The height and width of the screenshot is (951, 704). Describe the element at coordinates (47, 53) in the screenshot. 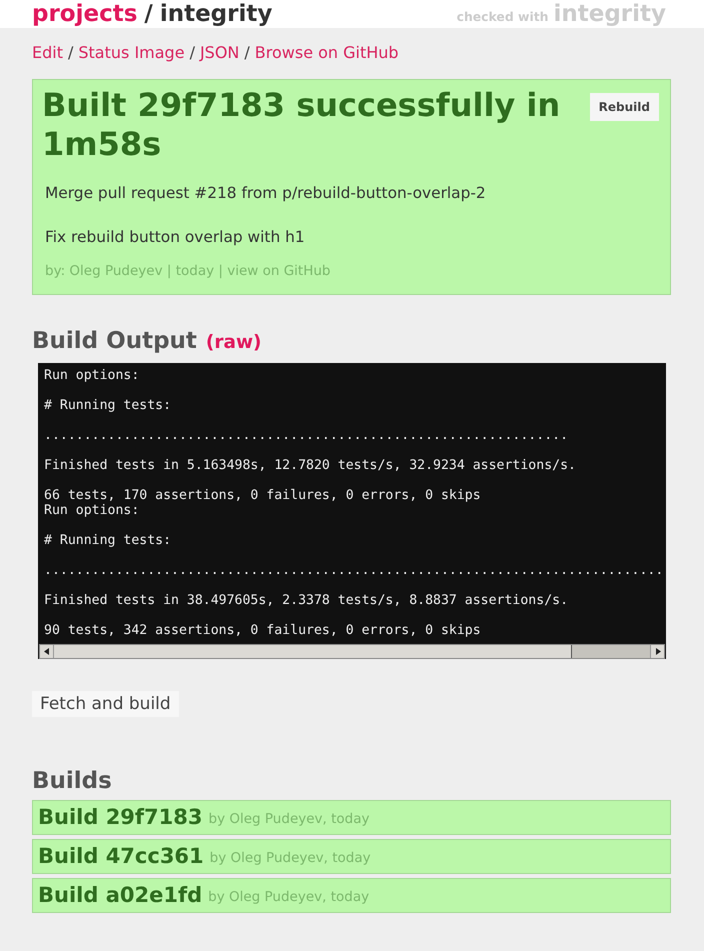

I see `nav-link: Edit` at that location.